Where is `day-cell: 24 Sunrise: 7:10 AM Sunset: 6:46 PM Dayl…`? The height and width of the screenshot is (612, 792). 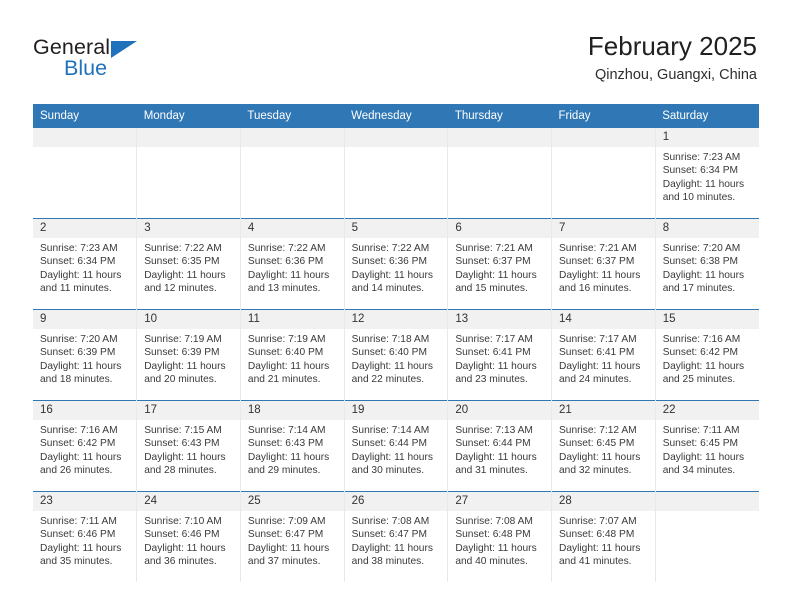
day-cell: 24 Sunrise: 7:10 AM Sunset: 6:46 PM Dayl… is located at coordinates (188, 536).